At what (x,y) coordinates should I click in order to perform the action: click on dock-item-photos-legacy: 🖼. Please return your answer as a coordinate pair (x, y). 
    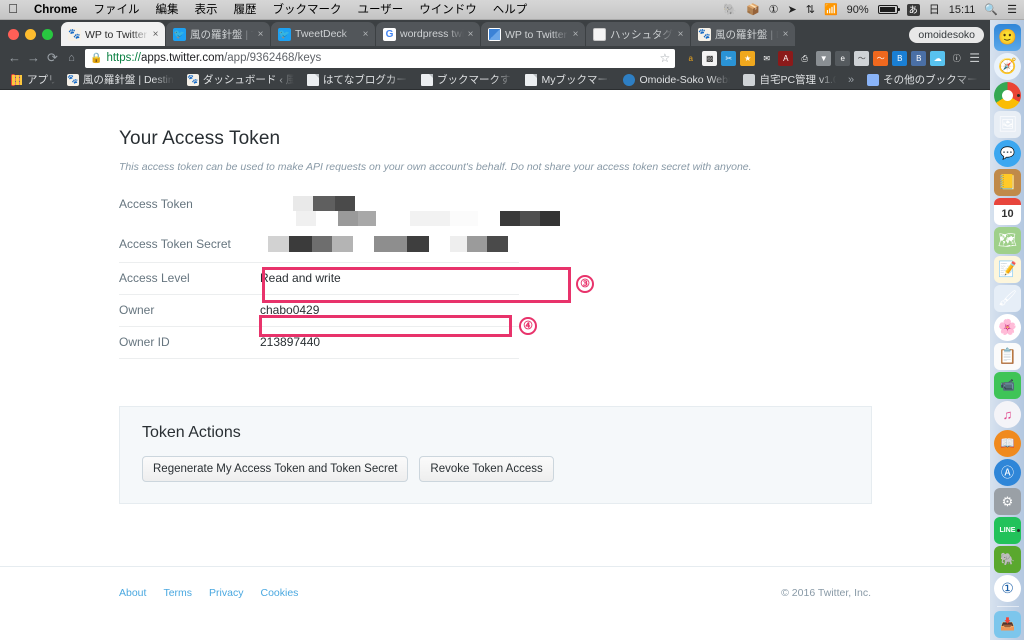
    Looking at the image, I should click on (1007, 124).